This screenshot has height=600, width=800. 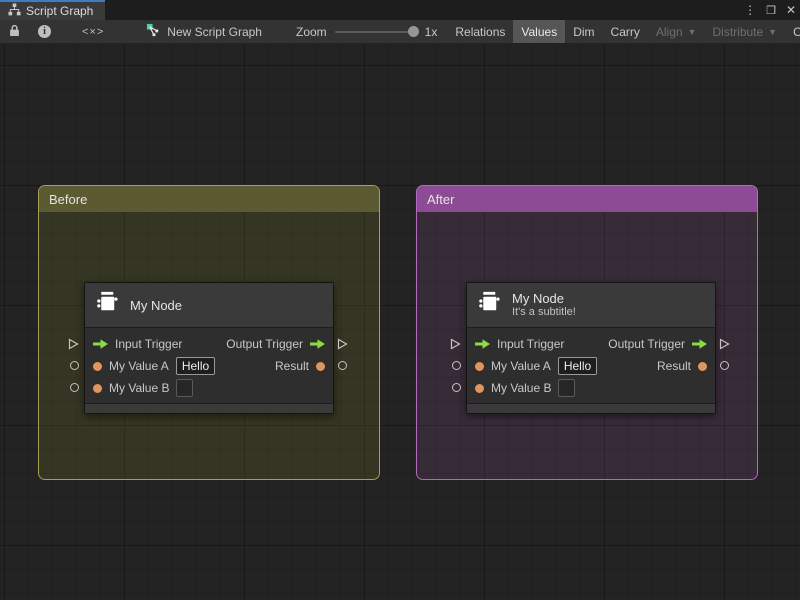 What do you see at coordinates (771, 10) in the screenshot?
I see `maximize-icon: ❒` at bounding box center [771, 10].